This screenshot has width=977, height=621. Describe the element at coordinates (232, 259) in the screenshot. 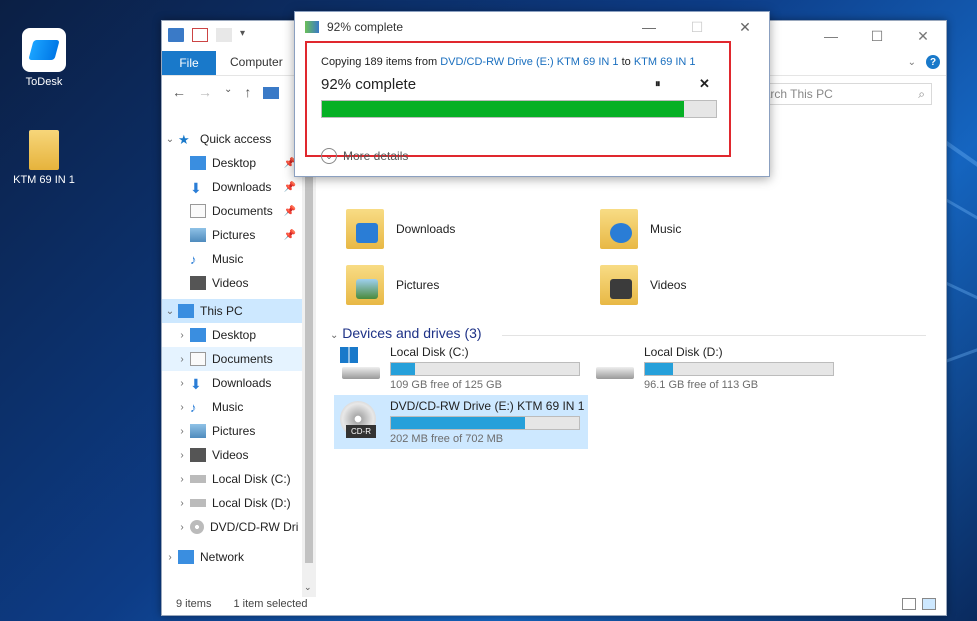

I see `sidebar-item-music: ♪ Music` at that location.